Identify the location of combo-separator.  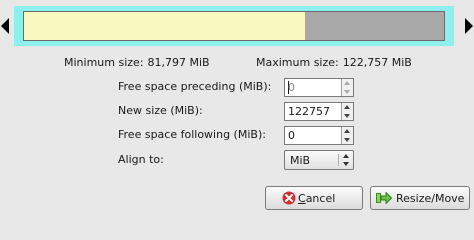
(338, 160).